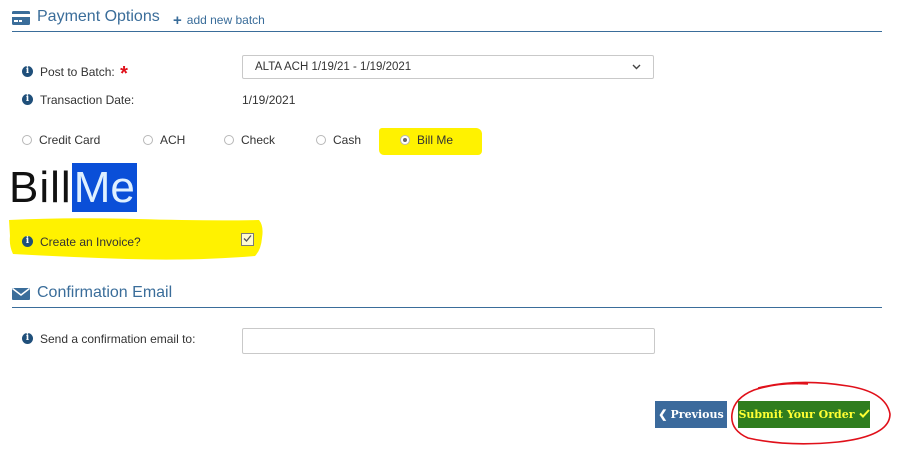 Image resolution: width=900 pixels, height=454 pixels. Describe the element at coordinates (118, 339) in the screenshot. I see `send-confirmation-label: Send a confirmation email to:` at that location.